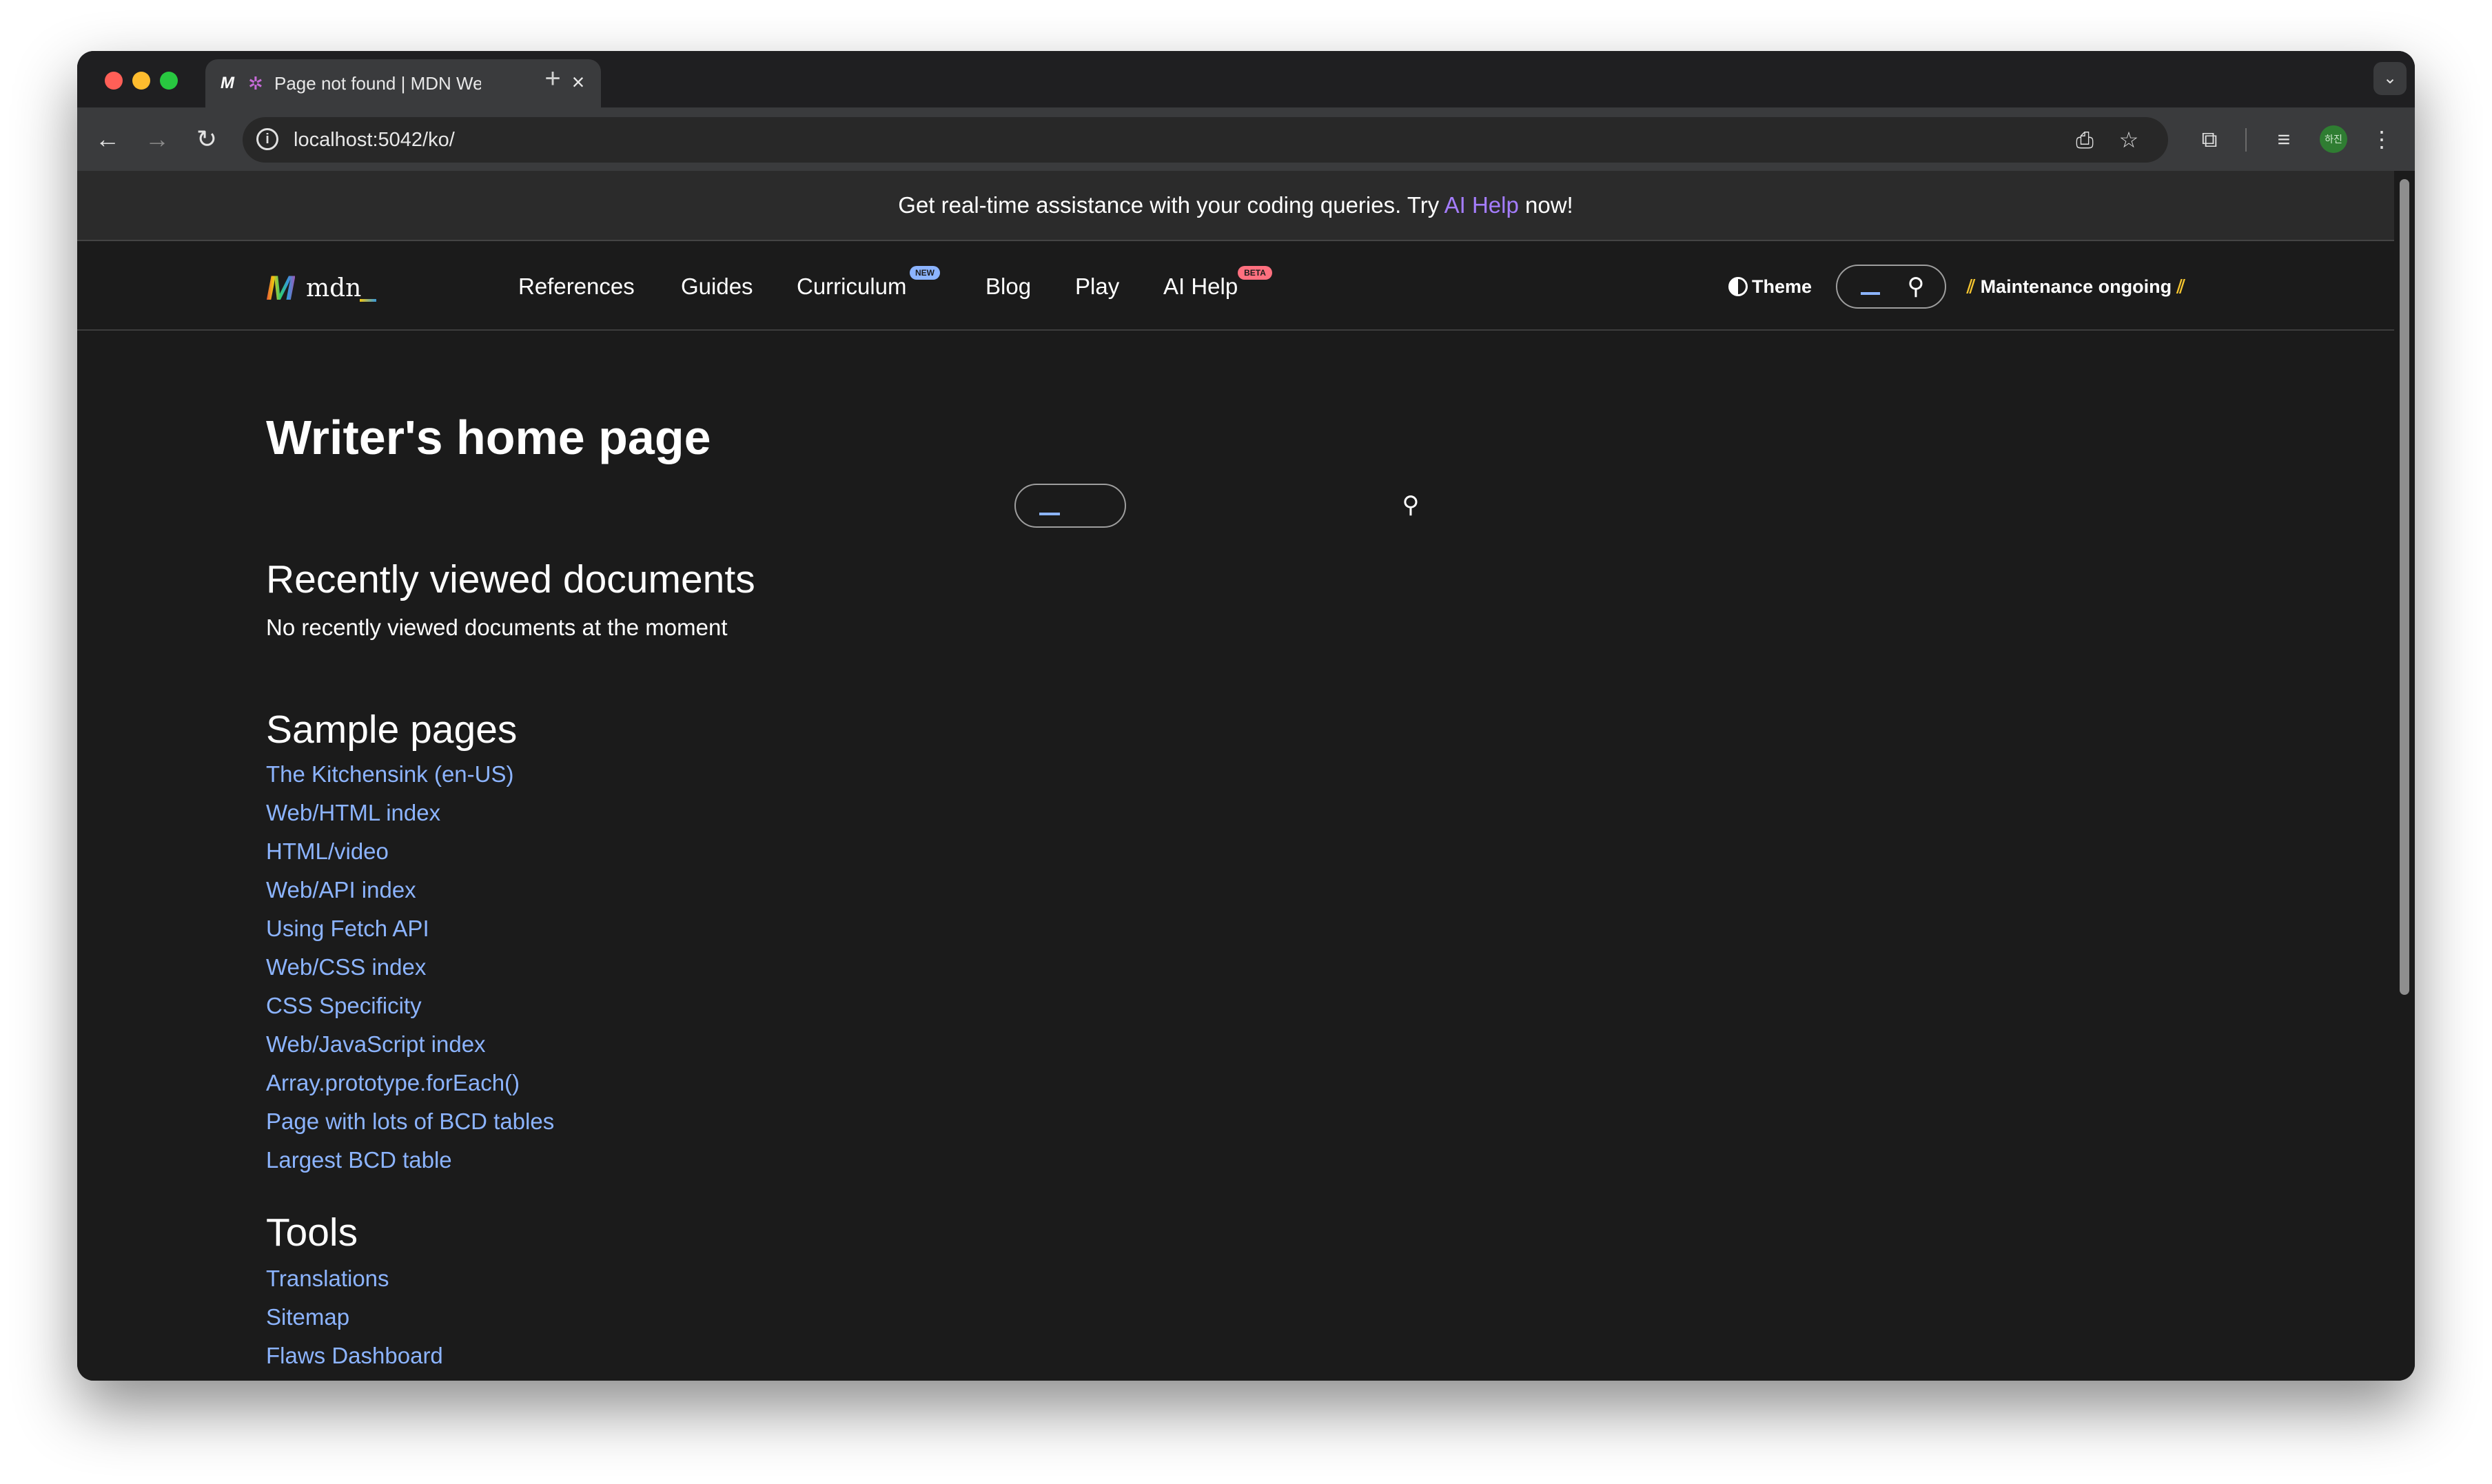 The height and width of the screenshot is (1484, 2492). Describe the element at coordinates (256, 83) in the screenshot. I see `extension-badge-icon: ✲` at that location.